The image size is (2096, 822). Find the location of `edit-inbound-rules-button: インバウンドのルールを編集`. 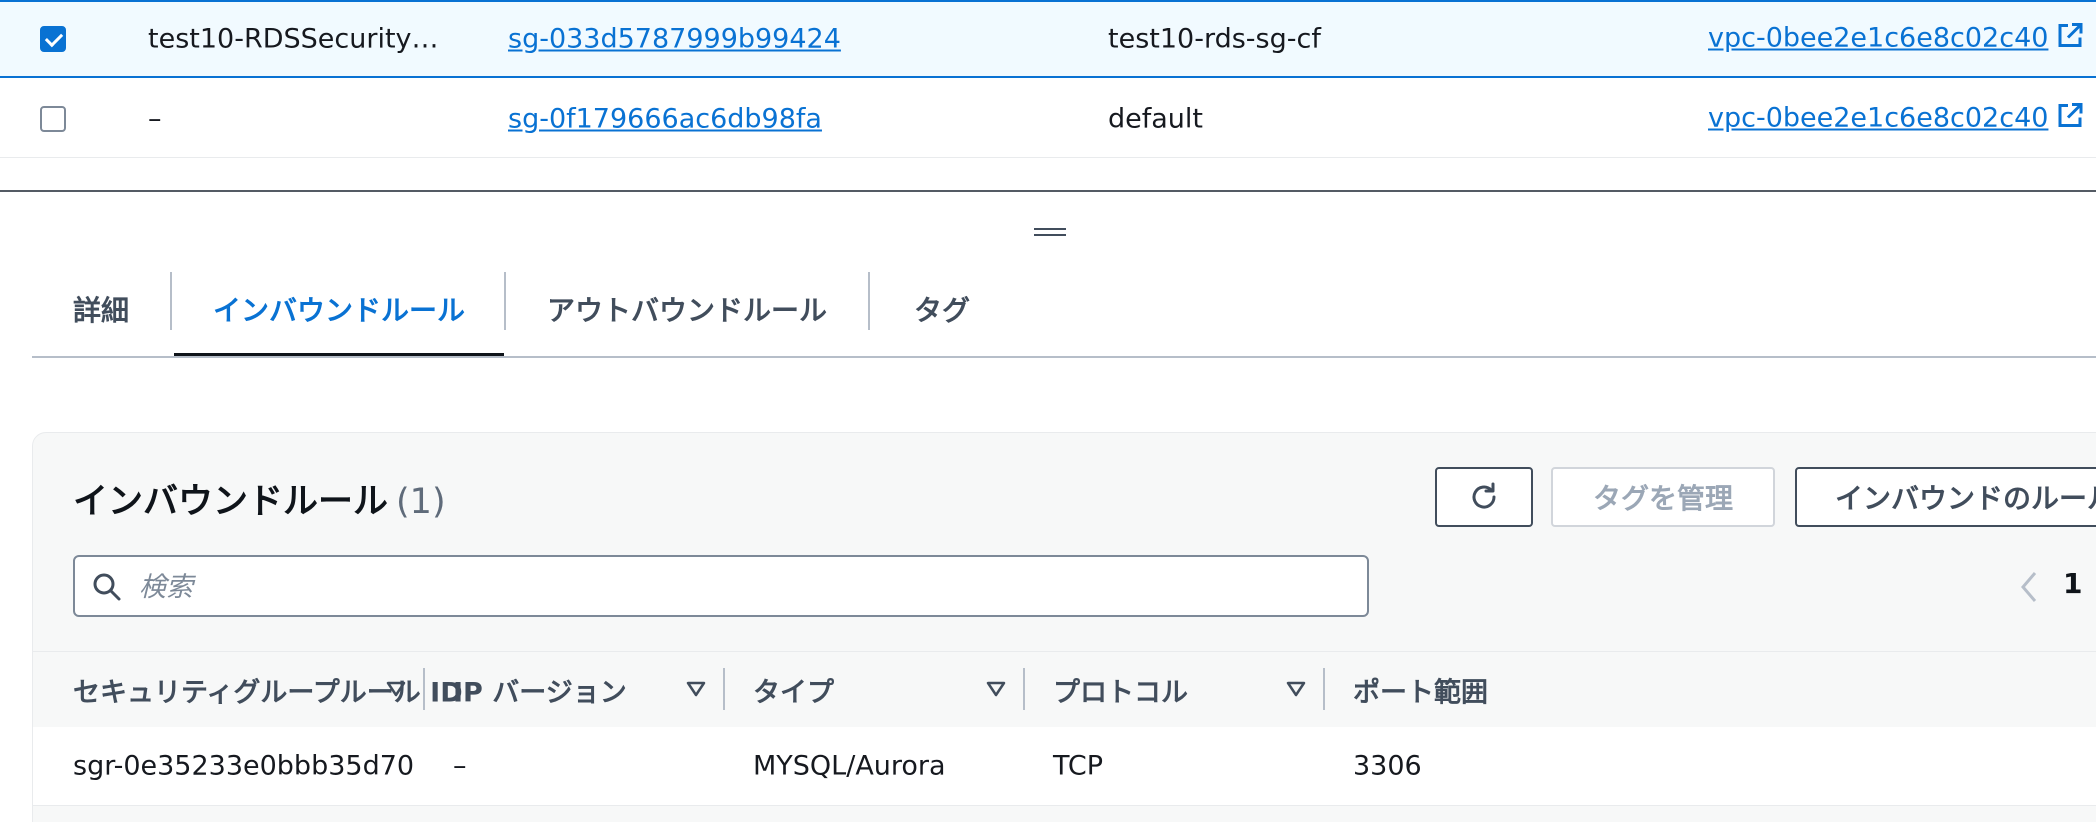

edit-inbound-rules-button: インバウンドのルールを編集 is located at coordinates (1945, 497).